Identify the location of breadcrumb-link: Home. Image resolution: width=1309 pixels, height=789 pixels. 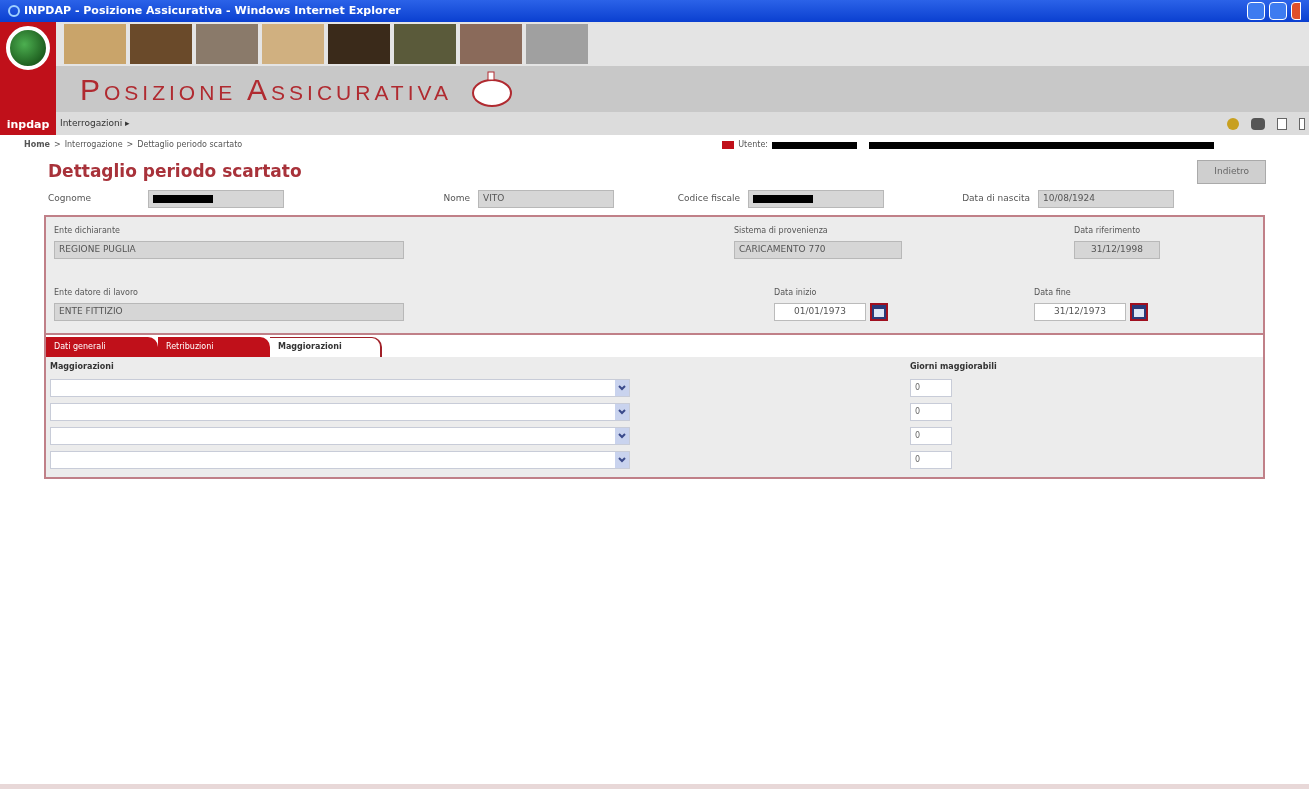
(37, 145).